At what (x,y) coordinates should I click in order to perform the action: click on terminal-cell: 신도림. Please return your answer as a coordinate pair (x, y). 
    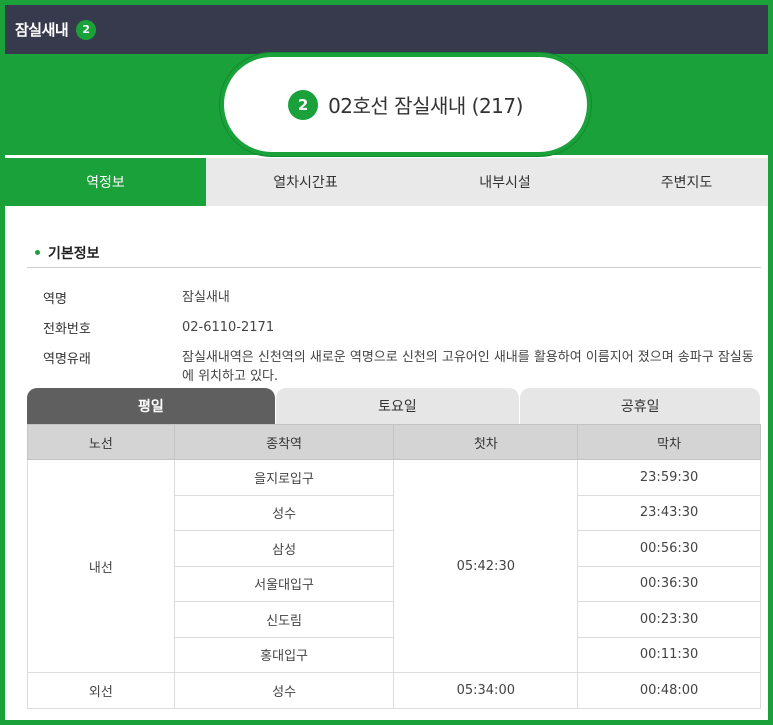
    Looking at the image, I should click on (284, 619).